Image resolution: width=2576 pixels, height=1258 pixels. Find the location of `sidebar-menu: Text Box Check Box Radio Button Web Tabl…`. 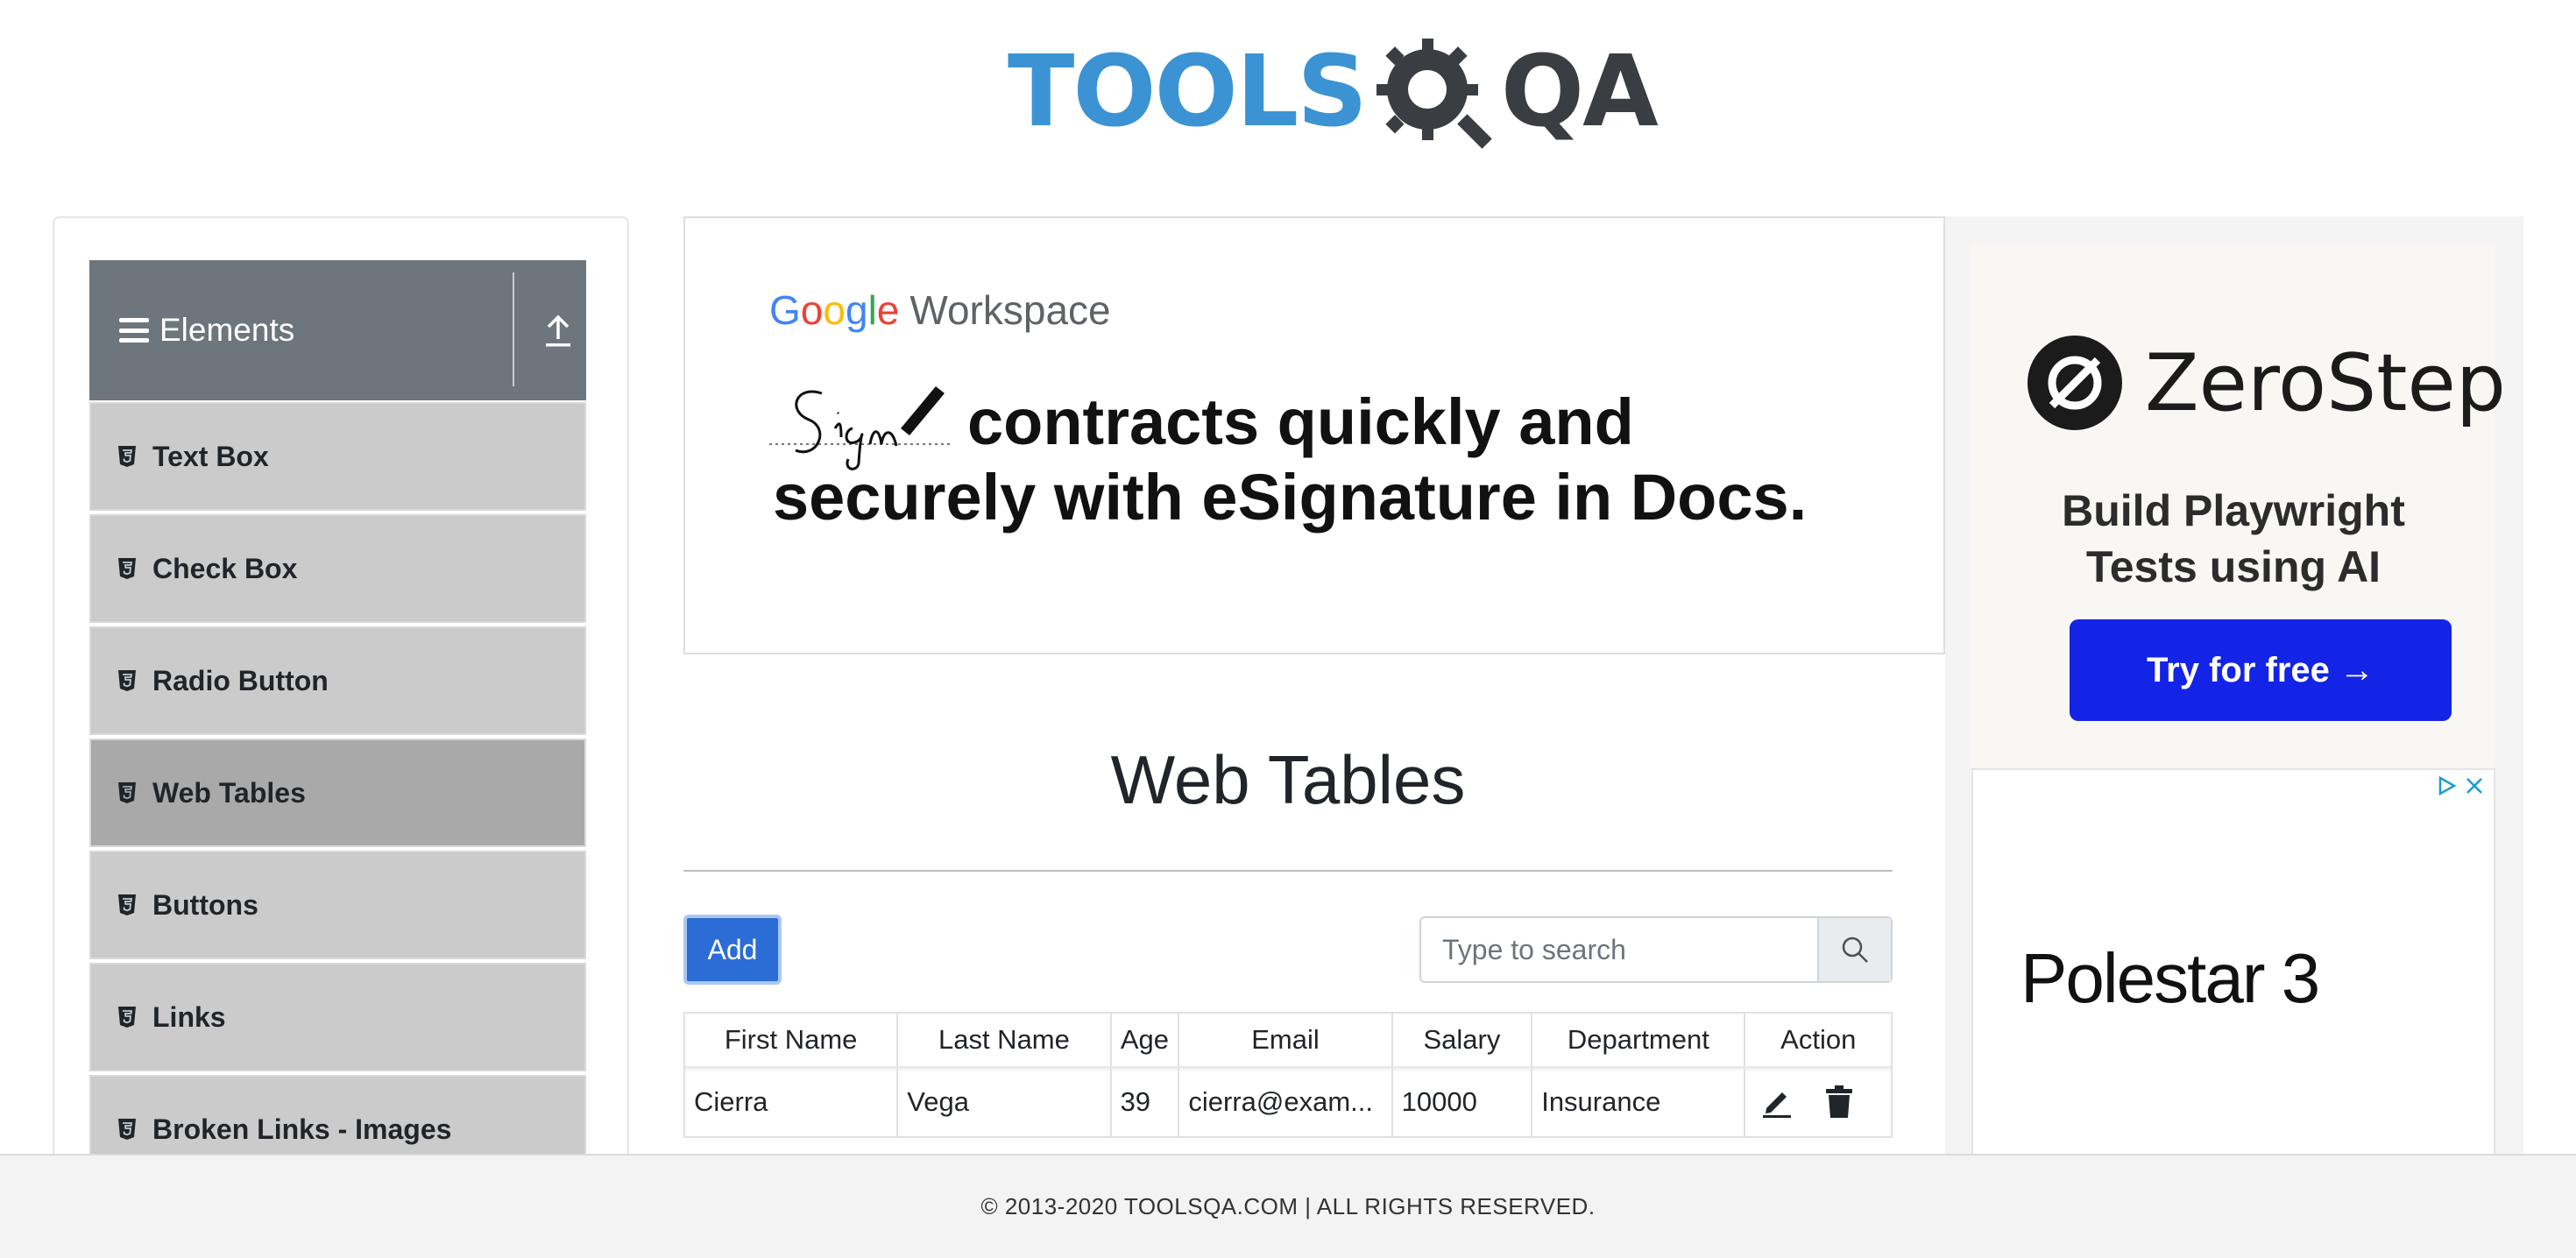

sidebar-menu: Text Box Check Box Radio Button Web Tabl… is located at coordinates (337, 794).